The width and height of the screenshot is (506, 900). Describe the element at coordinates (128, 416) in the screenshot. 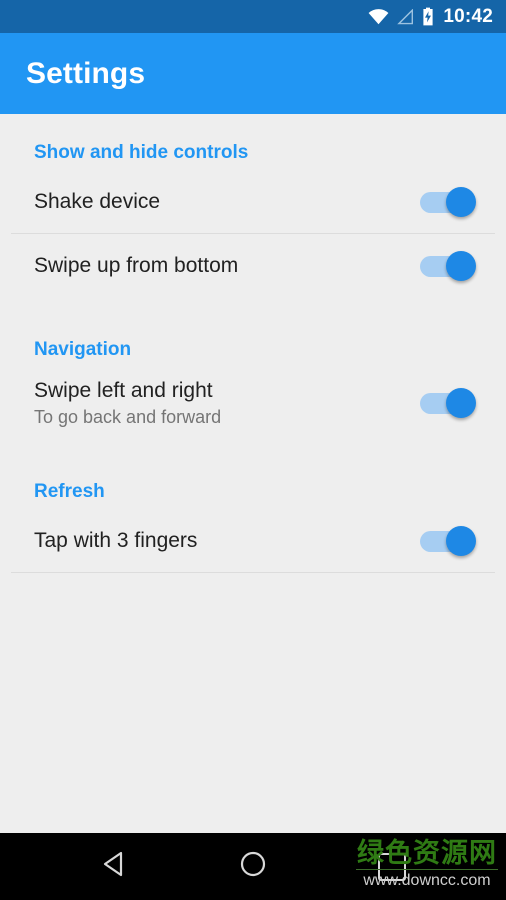

I see `setting-subtitle: To go back and forward` at that location.